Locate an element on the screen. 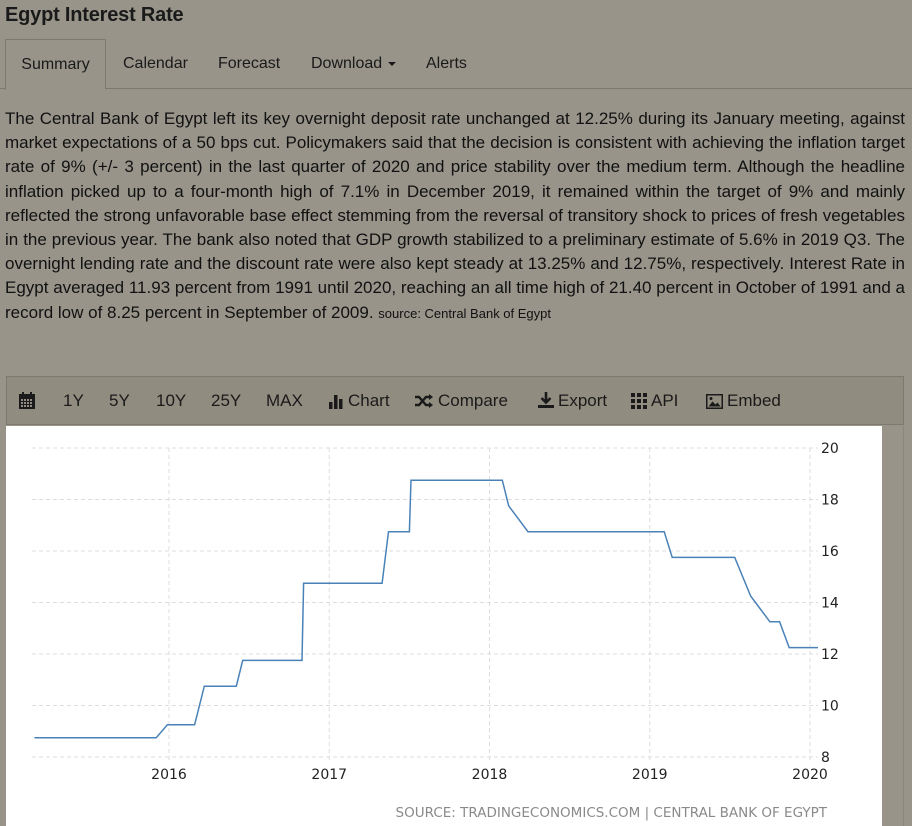 The height and width of the screenshot is (826, 912). embed-button: Embed is located at coordinates (743, 400).